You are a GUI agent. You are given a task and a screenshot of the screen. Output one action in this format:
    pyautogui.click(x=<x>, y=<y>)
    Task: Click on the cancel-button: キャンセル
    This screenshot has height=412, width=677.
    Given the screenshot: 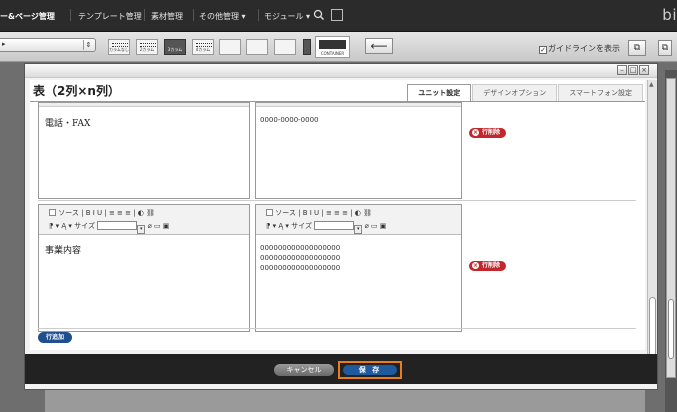 What is the action you would take?
    pyautogui.click(x=304, y=370)
    